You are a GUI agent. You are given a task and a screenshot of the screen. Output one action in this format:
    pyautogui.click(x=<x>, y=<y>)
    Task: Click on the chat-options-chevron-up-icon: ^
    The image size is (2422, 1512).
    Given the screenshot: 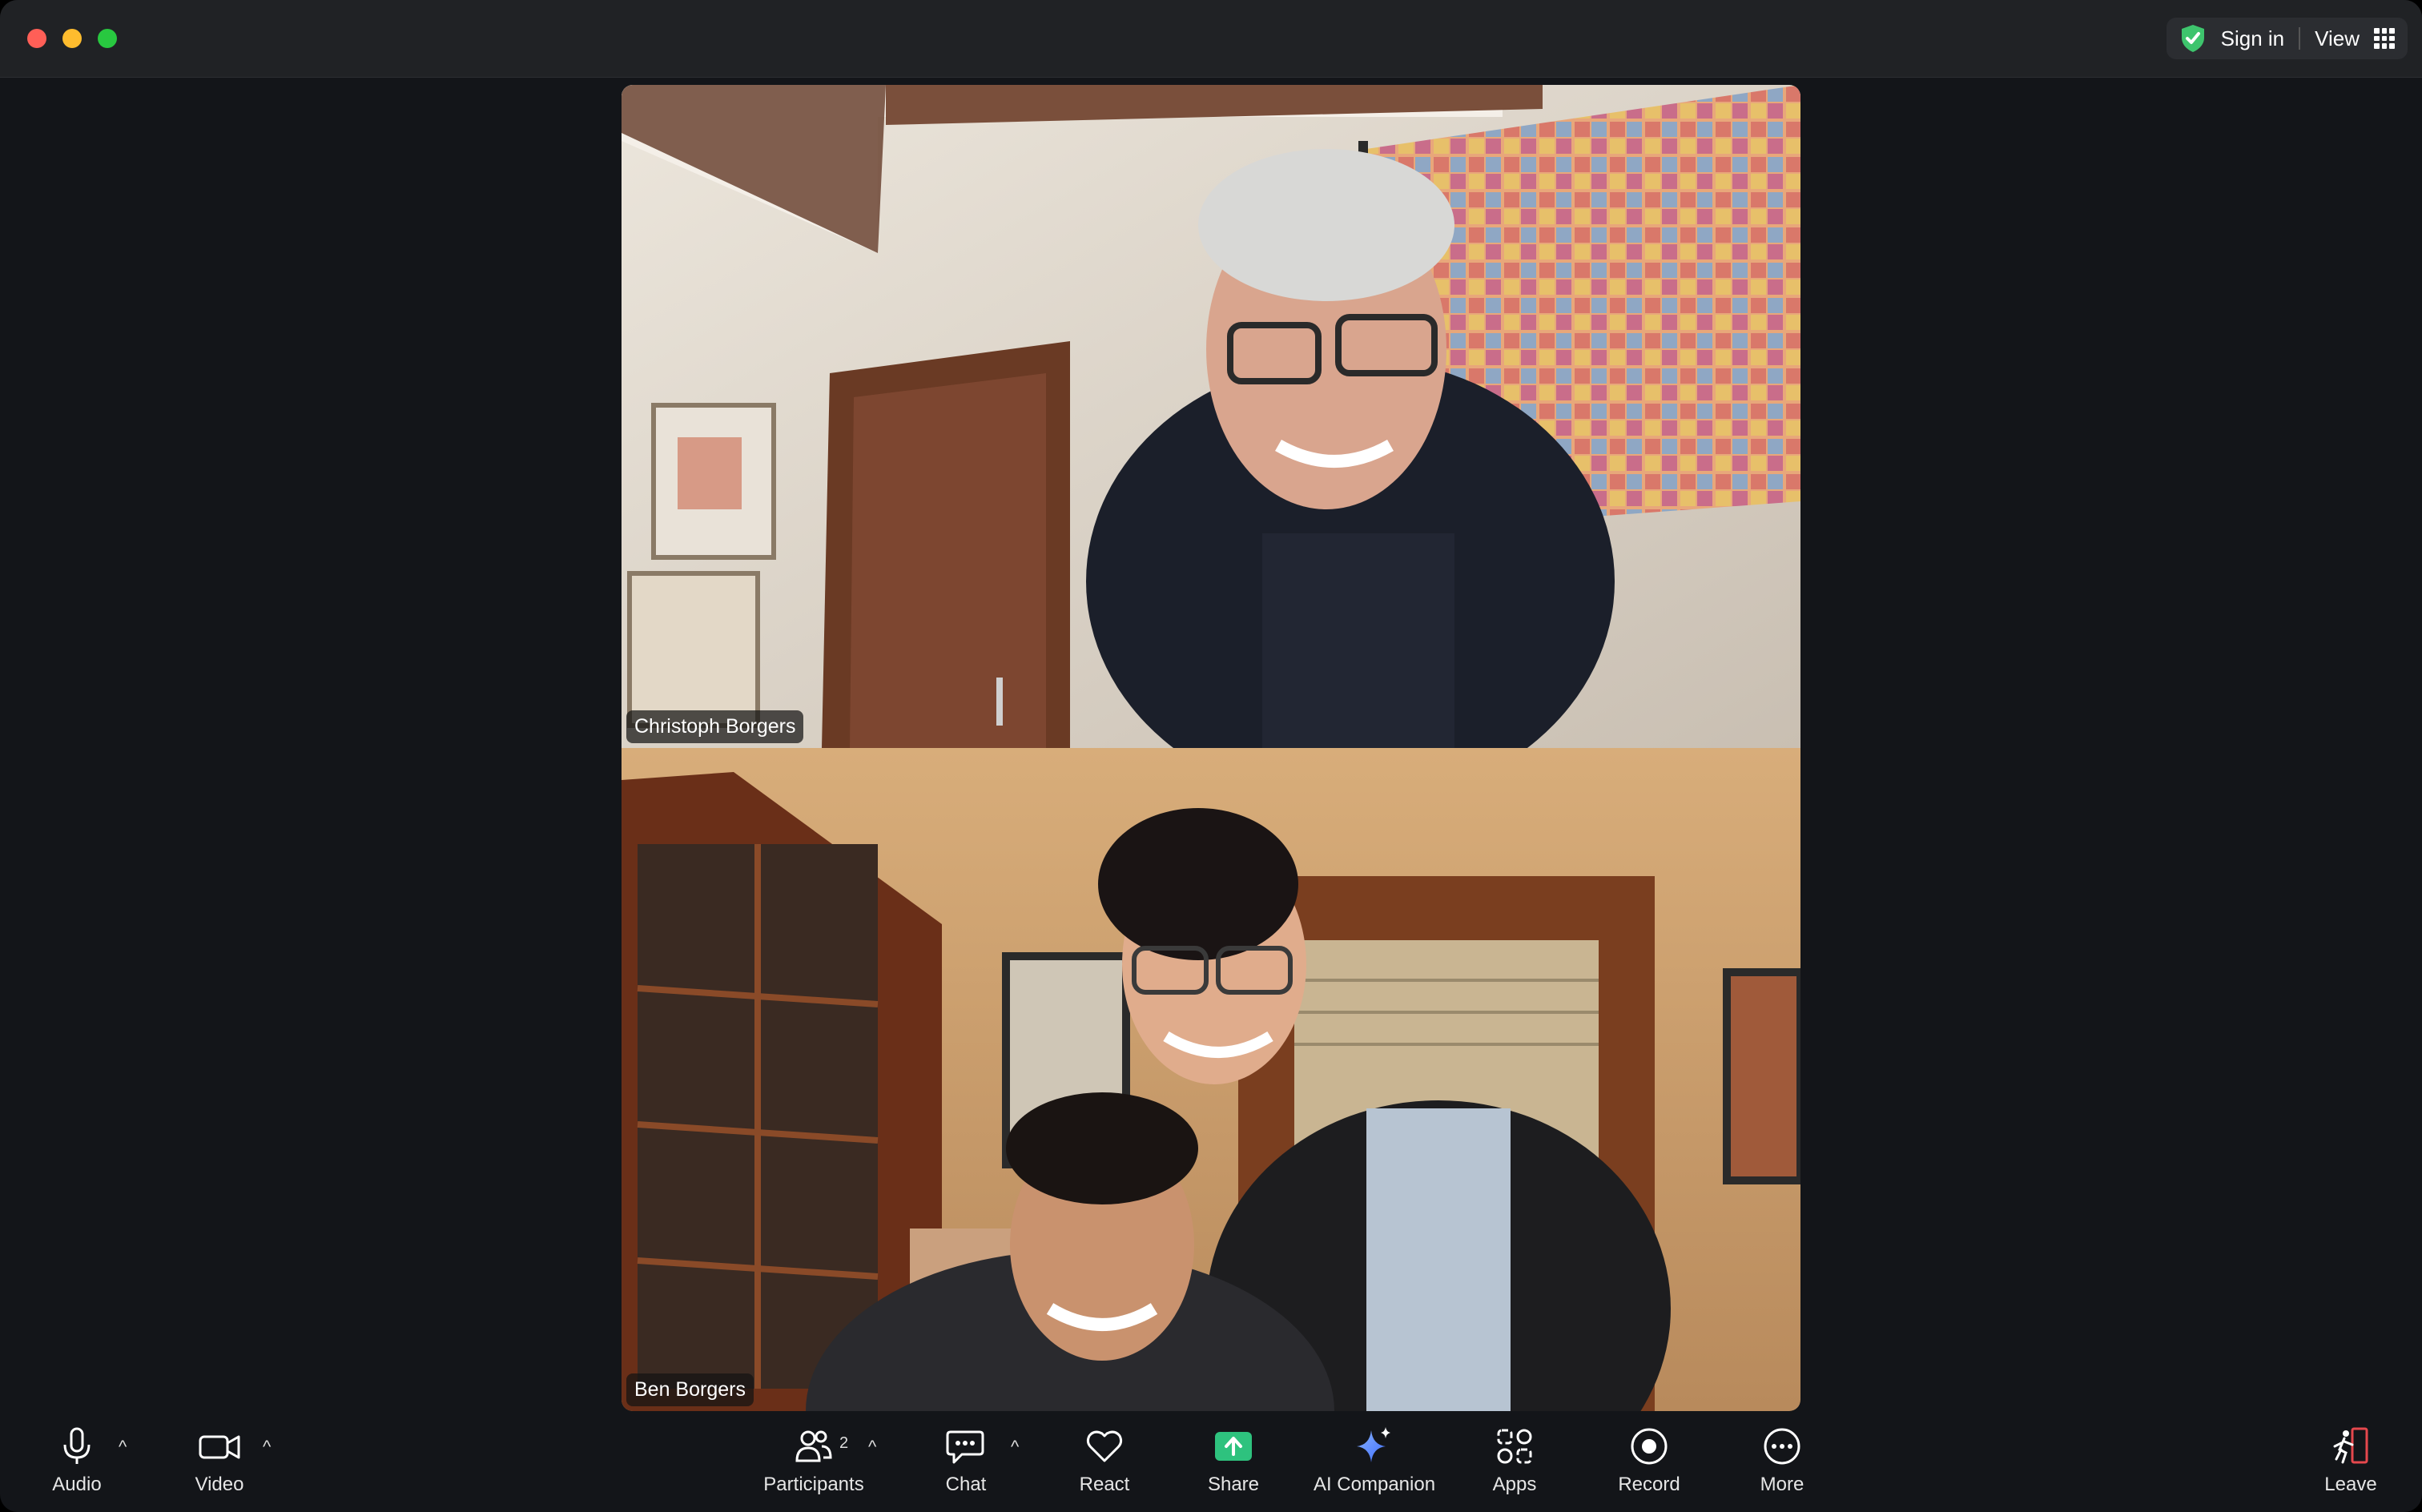 What is the action you would take?
    pyautogui.click(x=1015, y=1447)
    